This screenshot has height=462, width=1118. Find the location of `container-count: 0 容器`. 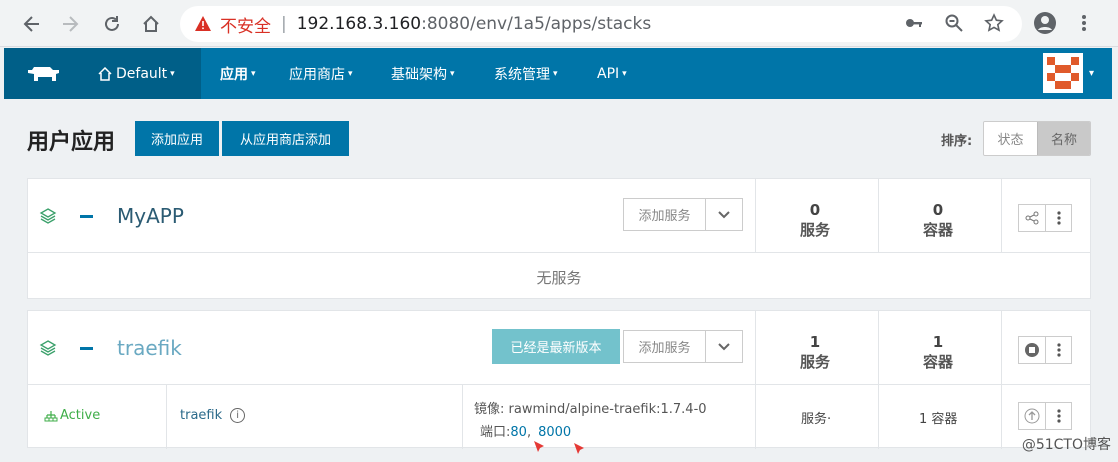

container-count: 0 容器 is located at coordinates (938, 220).